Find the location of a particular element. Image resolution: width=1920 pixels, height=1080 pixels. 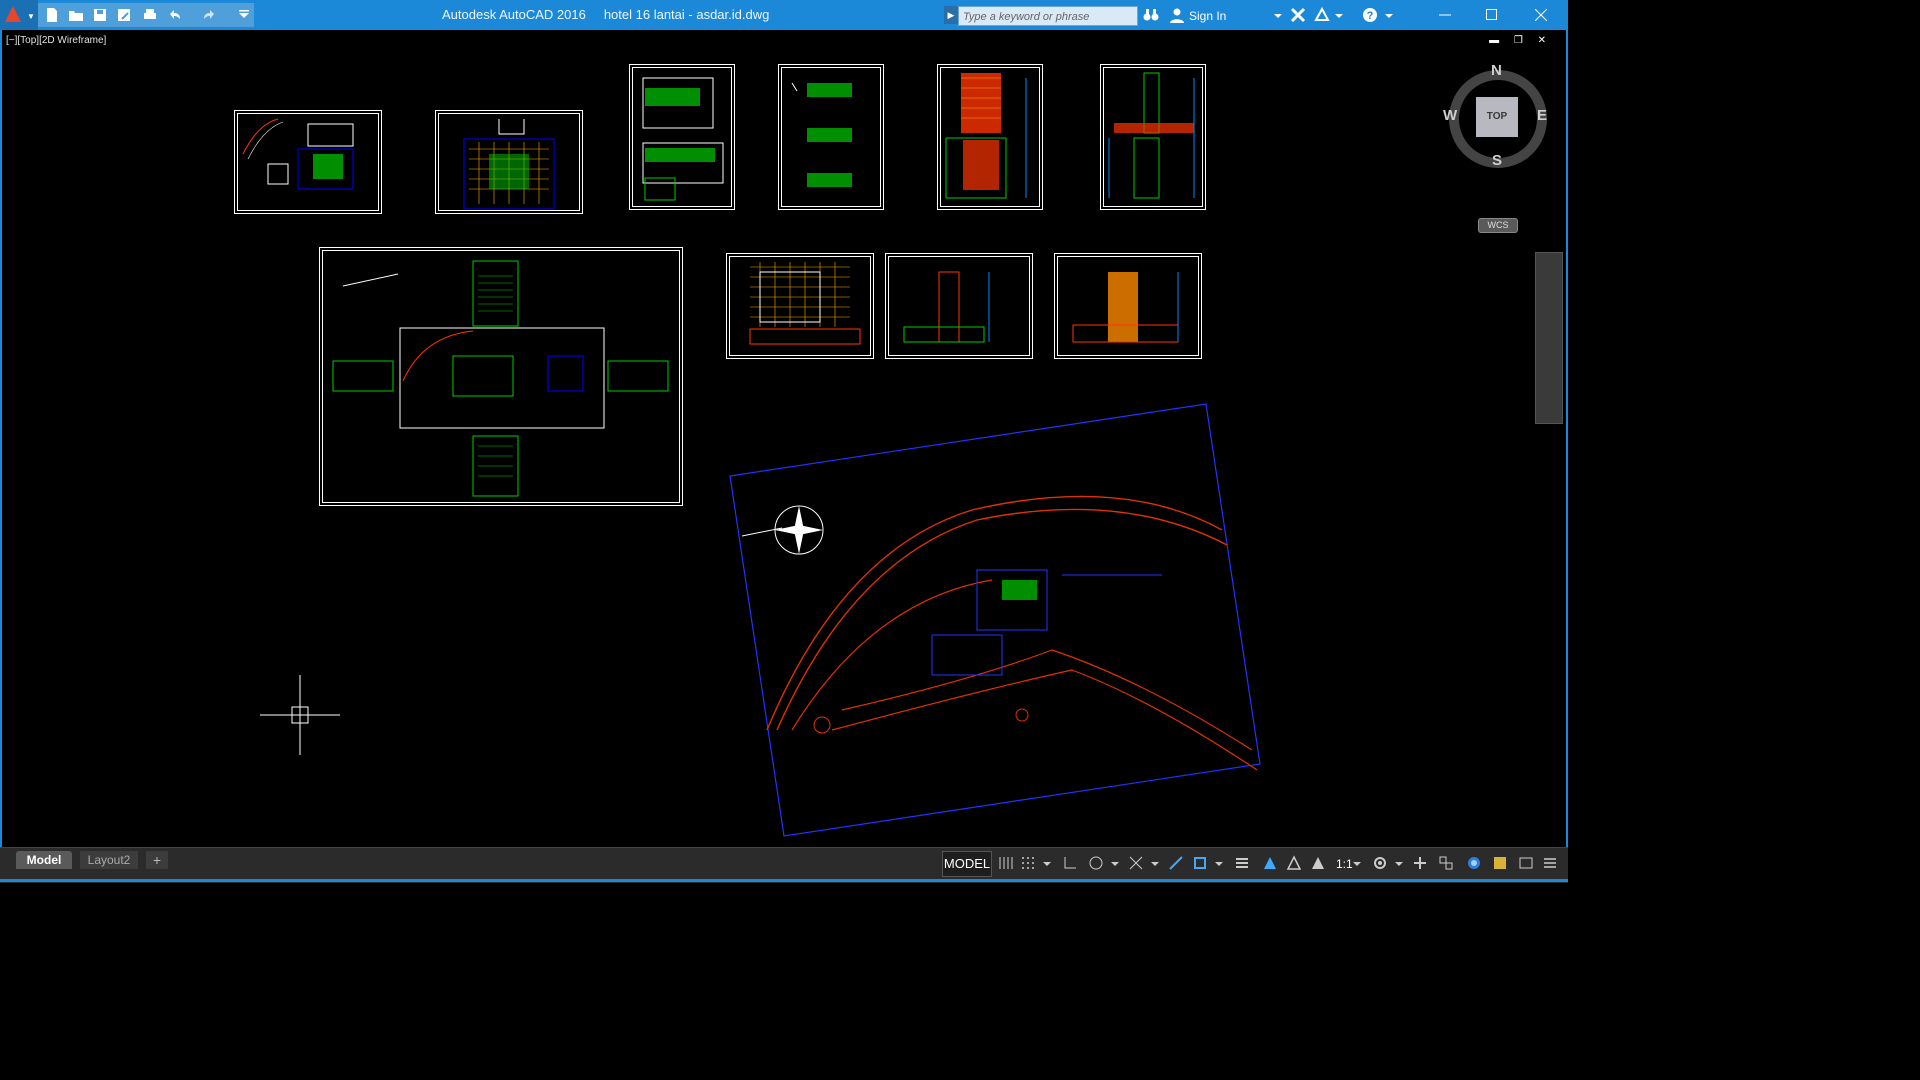

navigation-bar is located at coordinates (1549, 338).